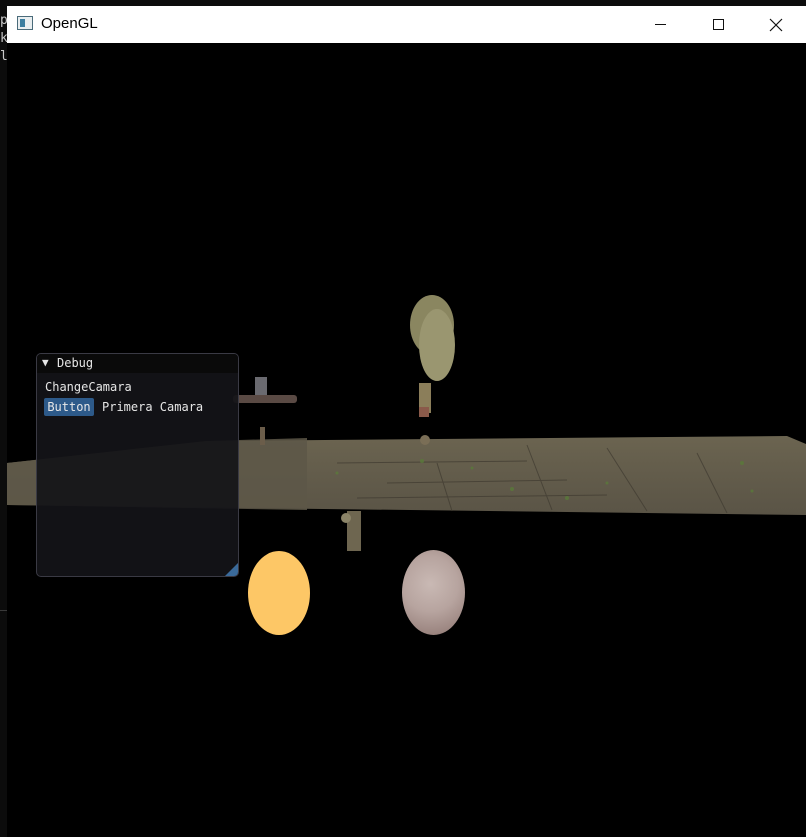  I want to click on close-button, so click(776, 24).